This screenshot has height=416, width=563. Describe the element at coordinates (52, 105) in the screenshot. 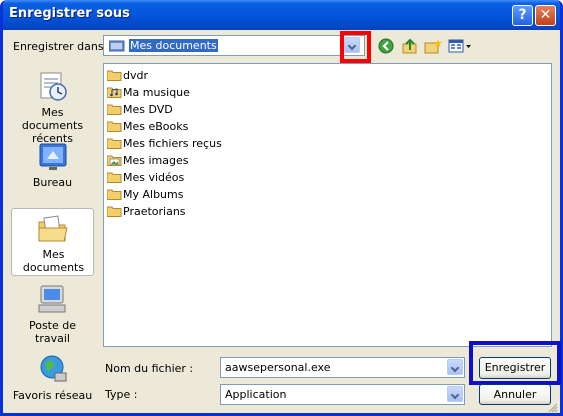

I see `places-recent-documents: Mes documents récents` at that location.